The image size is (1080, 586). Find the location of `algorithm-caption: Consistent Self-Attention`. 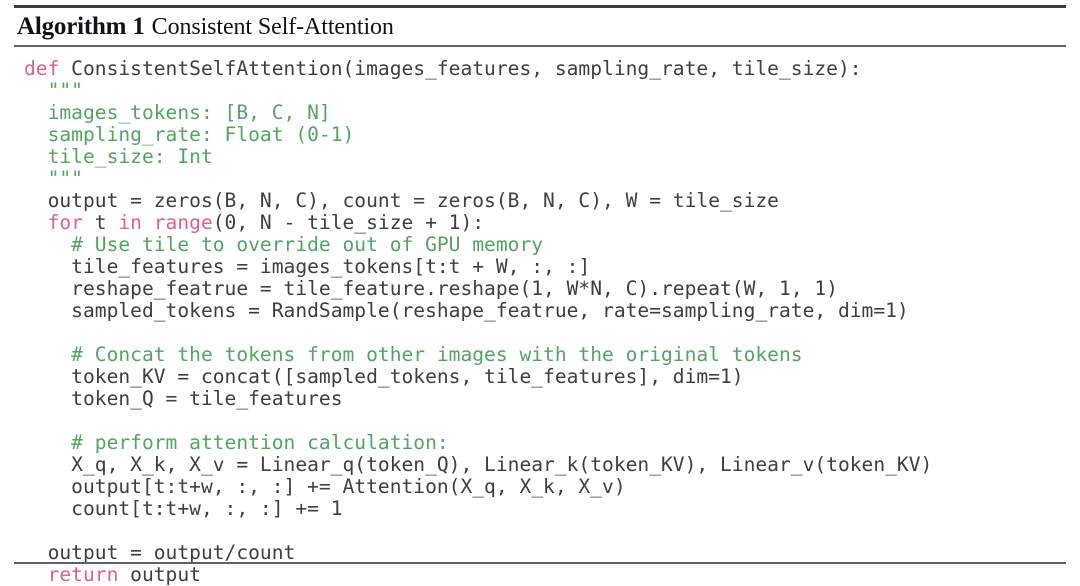

algorithm-caption: Consistent Self-Attention is located at coordinates (272, 27).